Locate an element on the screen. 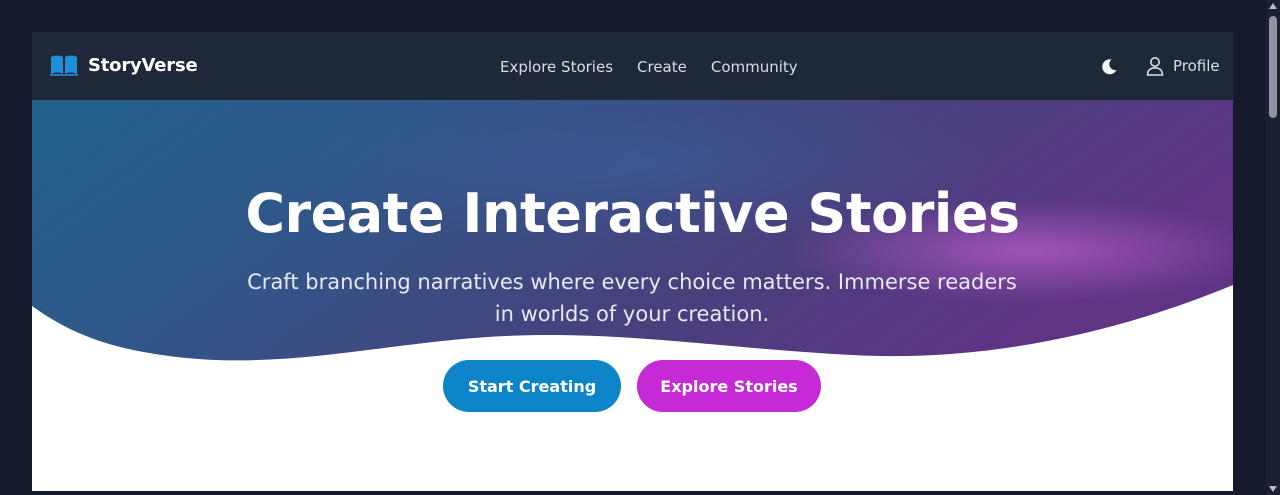  profile-label: Profile is located at coordinates (1196, 66).